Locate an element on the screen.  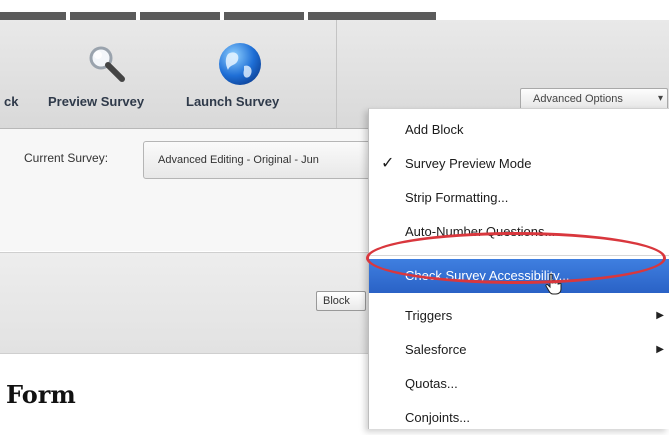
toolbar-divider is located at coordinates (336, 74).